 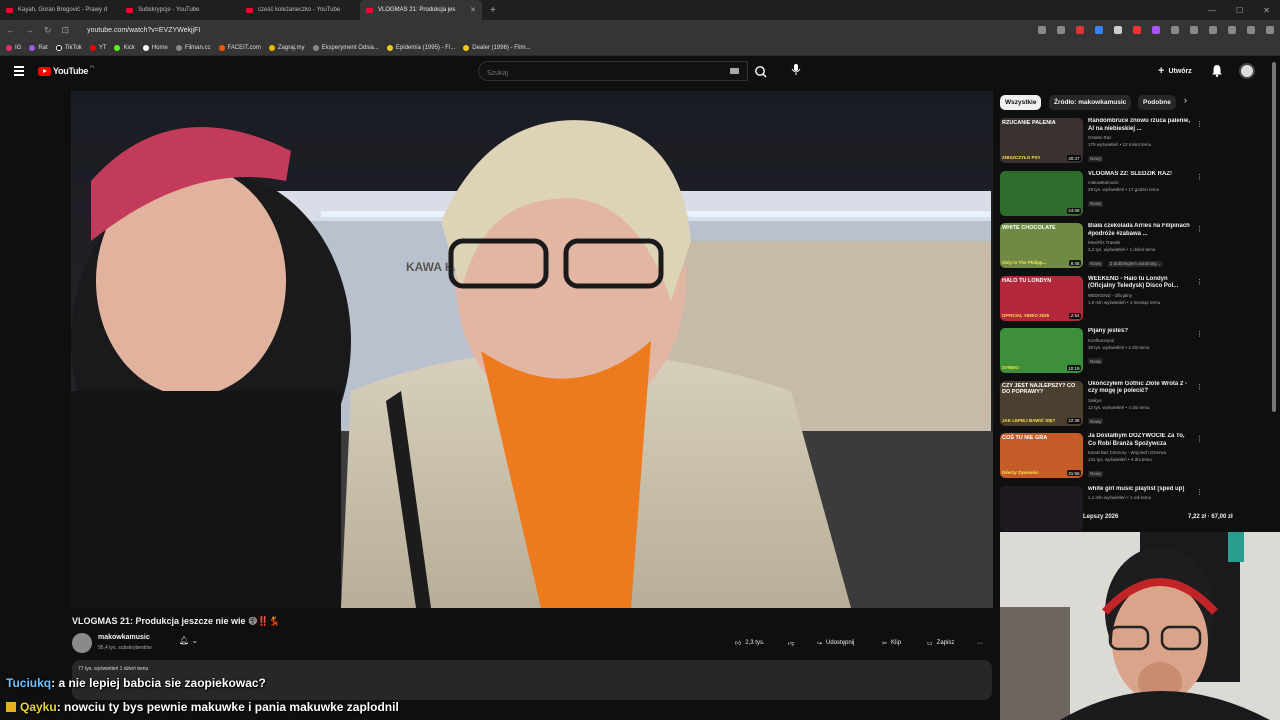 I want to click on bookmark-item: YT, so click(x=97, y=47).